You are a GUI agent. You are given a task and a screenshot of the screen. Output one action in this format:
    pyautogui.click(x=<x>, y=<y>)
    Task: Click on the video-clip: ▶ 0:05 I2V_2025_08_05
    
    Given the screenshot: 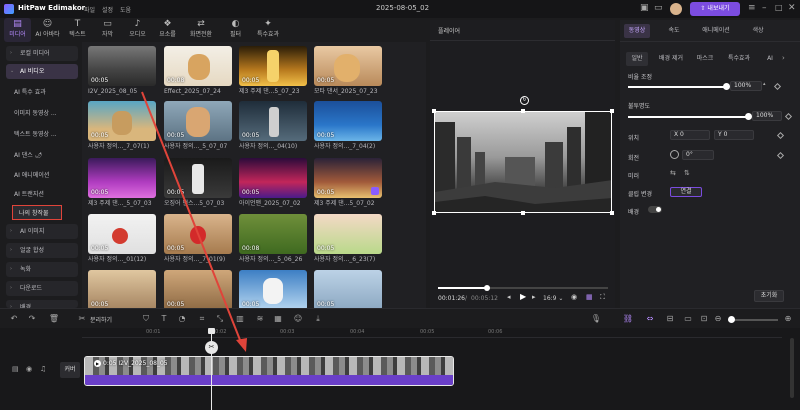 What is the action you would take?
    pyautogui.click(x=269, y=371)
    